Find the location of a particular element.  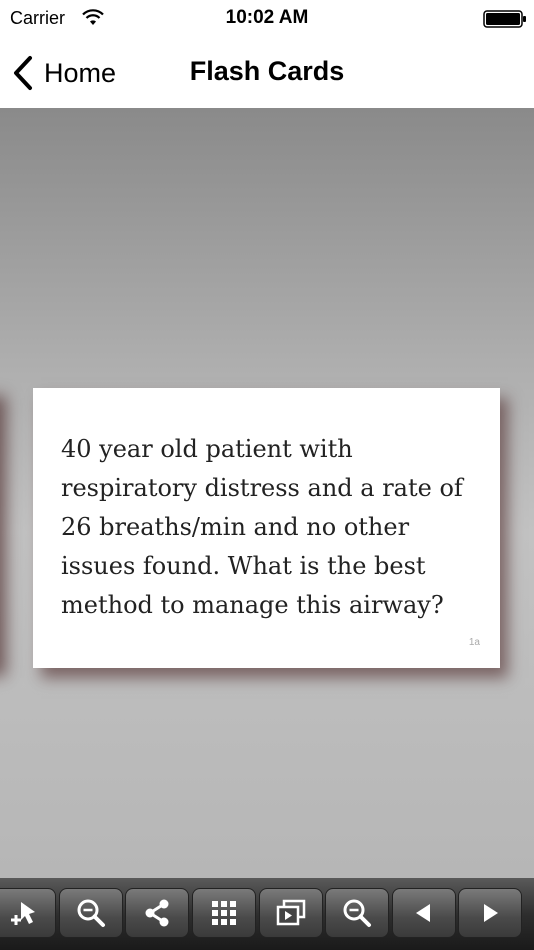

zoom-in-button is located at coordinates (91, 913).